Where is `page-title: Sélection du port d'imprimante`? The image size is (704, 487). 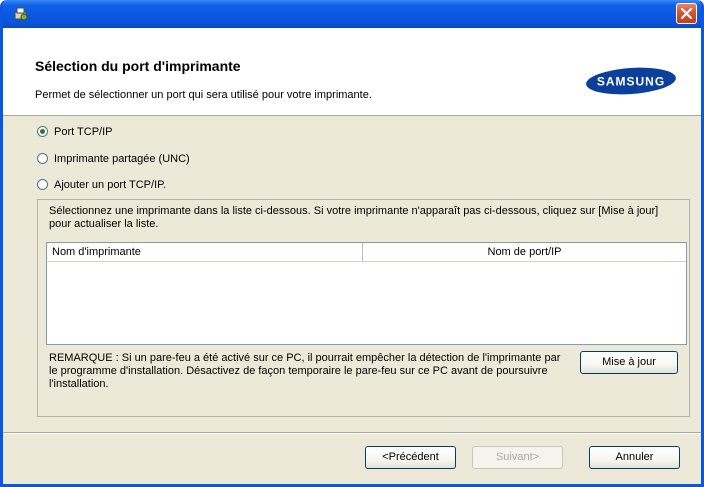
page-title: Sélection du port d'imprimante is located at coordinates (138, 66).